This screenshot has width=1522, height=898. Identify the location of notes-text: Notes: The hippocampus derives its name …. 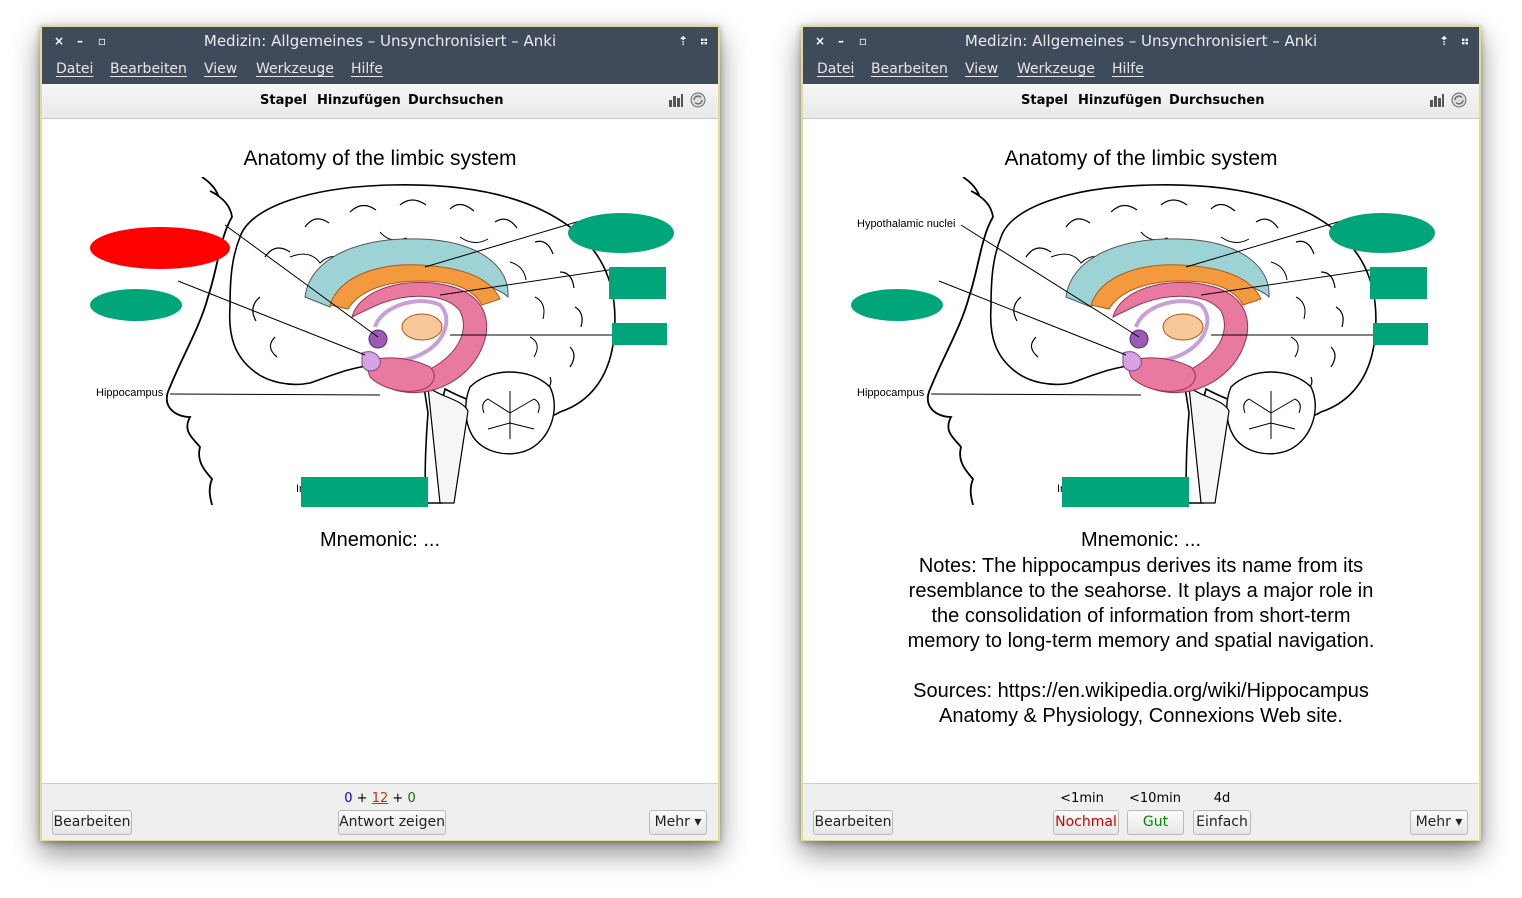
(1141, 603).